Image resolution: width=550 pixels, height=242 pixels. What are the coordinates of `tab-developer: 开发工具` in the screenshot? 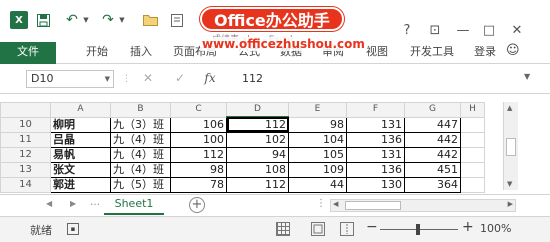 It's located at (432, 53).